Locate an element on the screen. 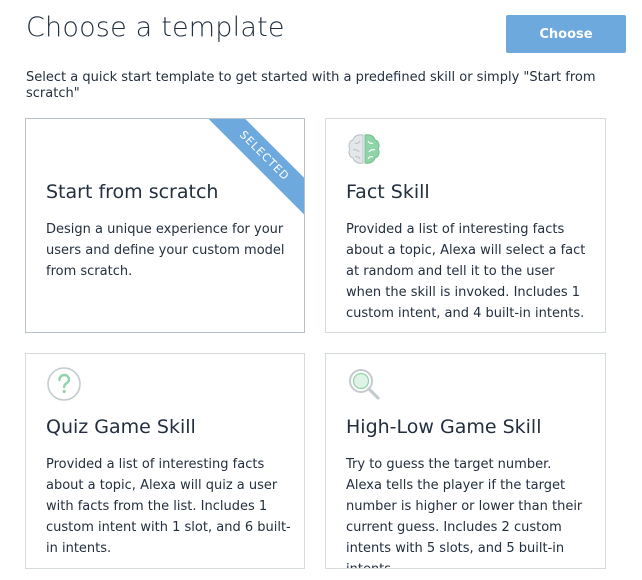  selected-badge: SELECTED is located at coordinates (251, 170).